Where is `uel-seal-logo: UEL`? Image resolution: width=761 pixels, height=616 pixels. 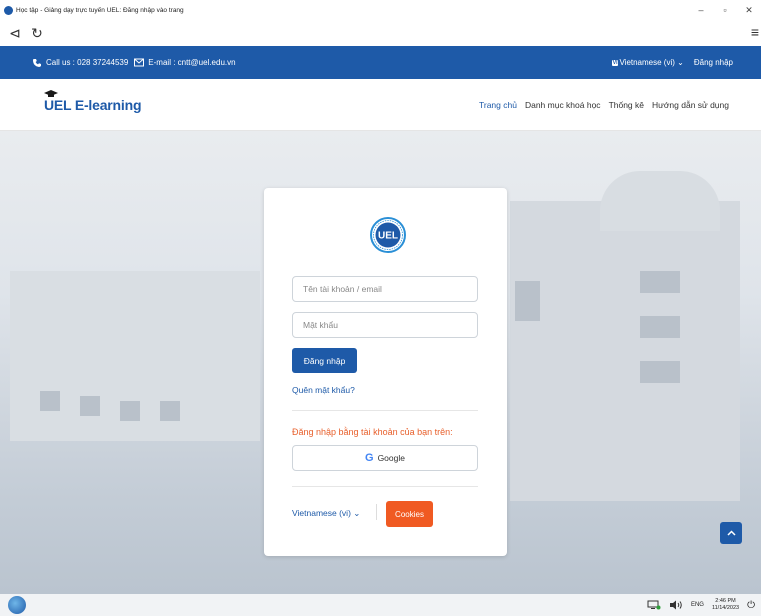
uel-seal-logo: UEL is located at coordinates (388, 235).